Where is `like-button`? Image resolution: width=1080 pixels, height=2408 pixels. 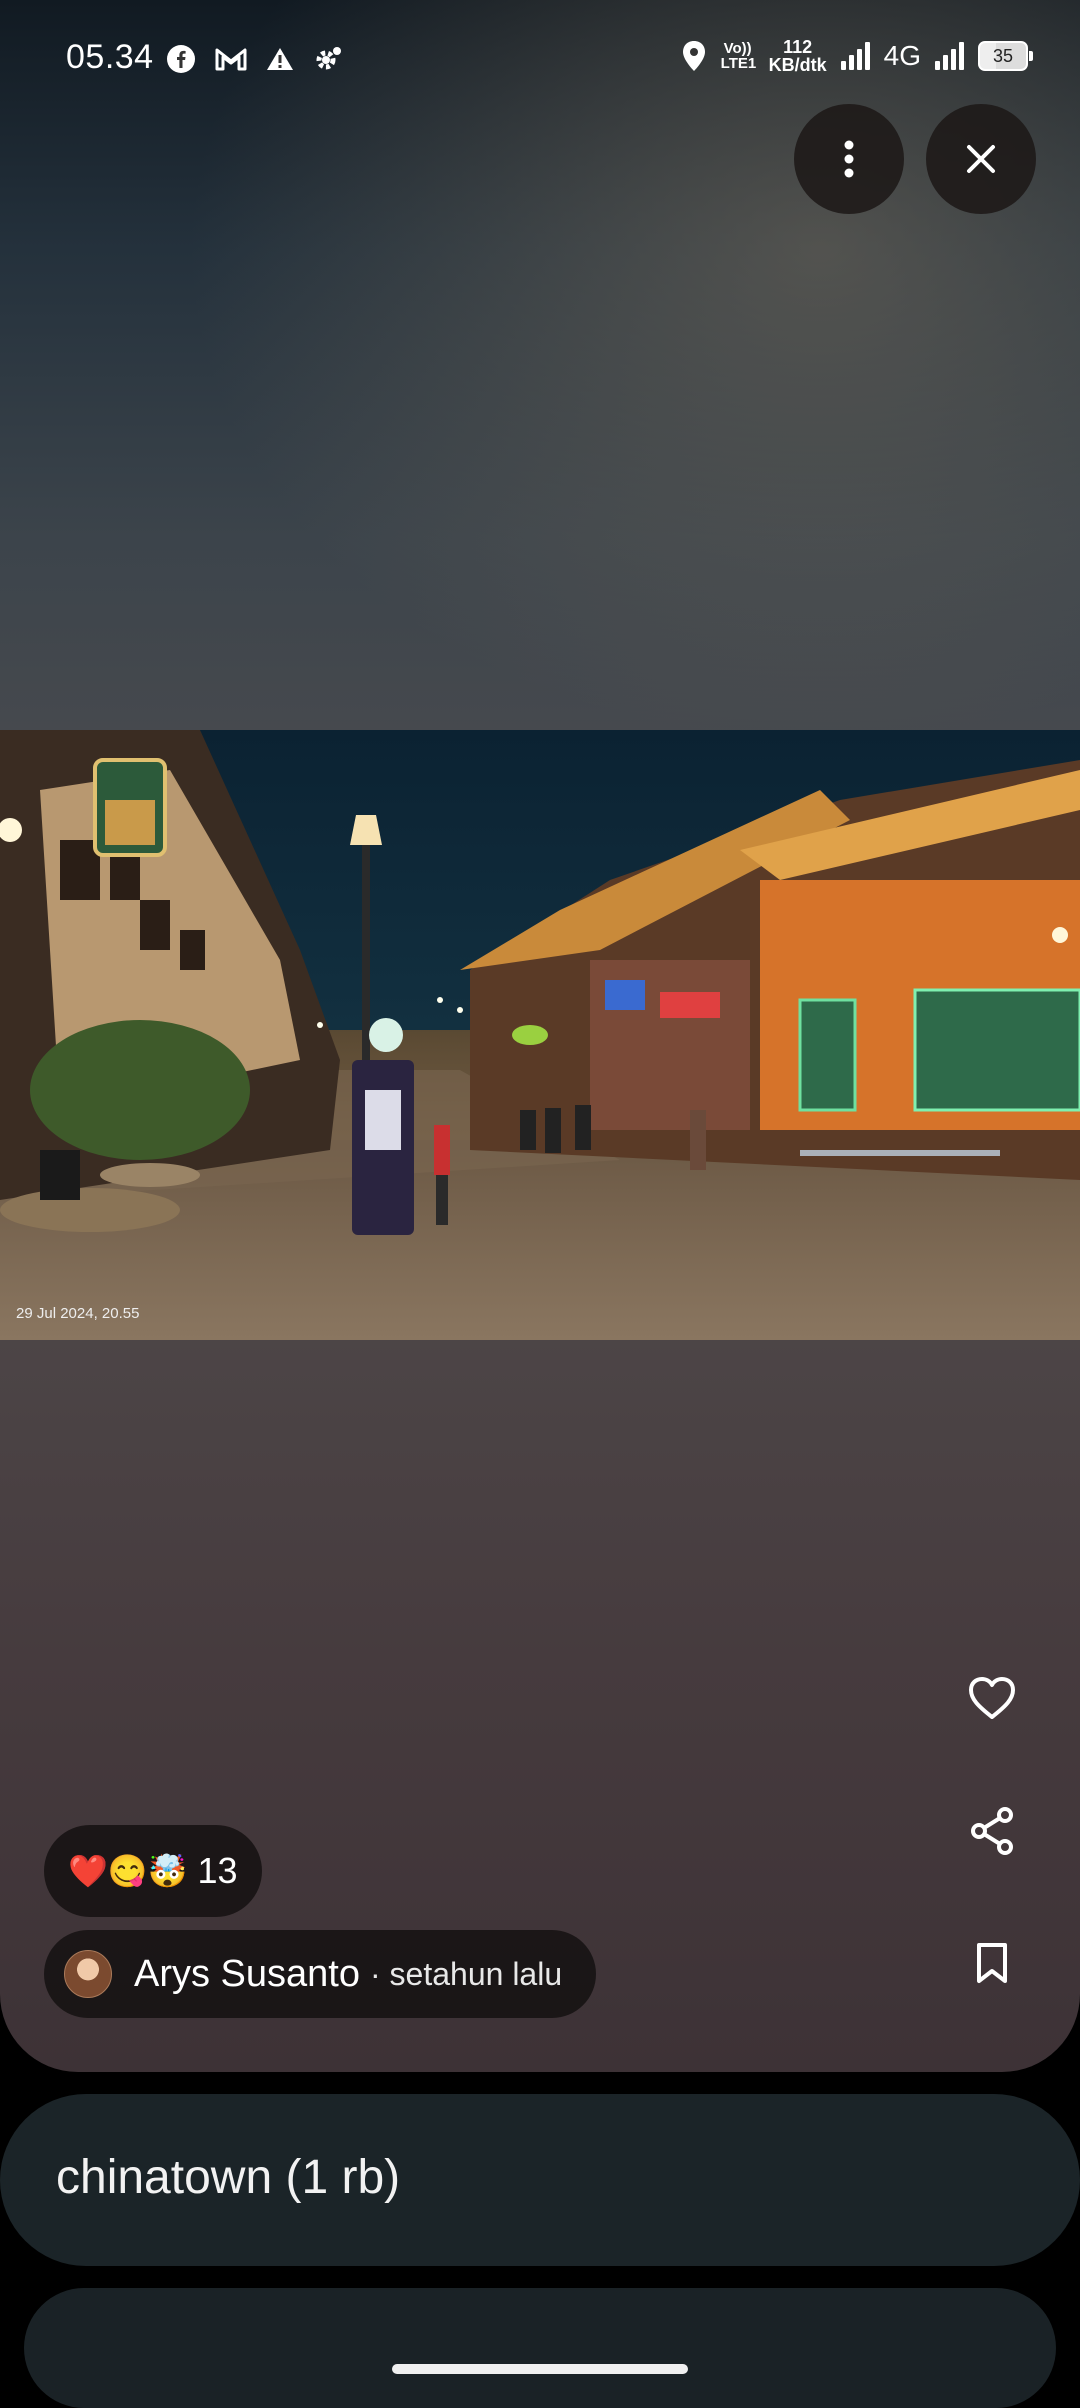 like-button is located at coordinates (992, 1698).